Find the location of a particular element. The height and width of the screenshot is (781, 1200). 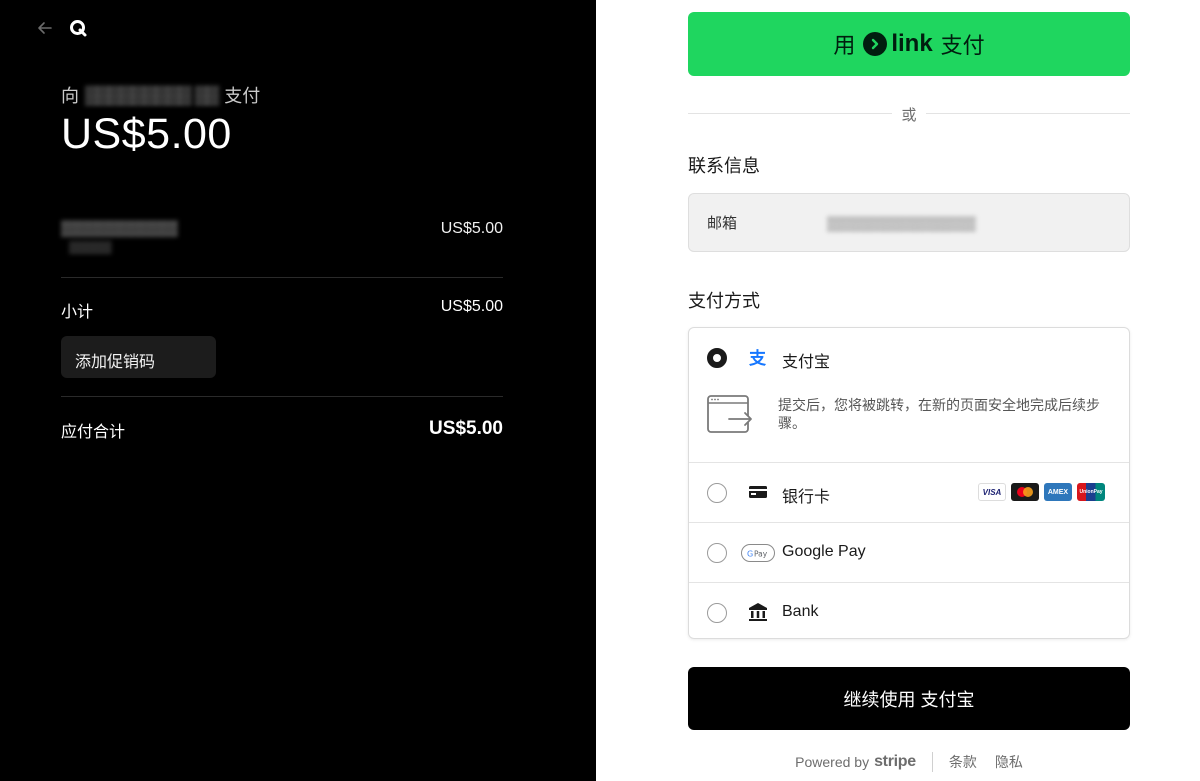

redirect-window-icon is located at coordinates (730, 415).